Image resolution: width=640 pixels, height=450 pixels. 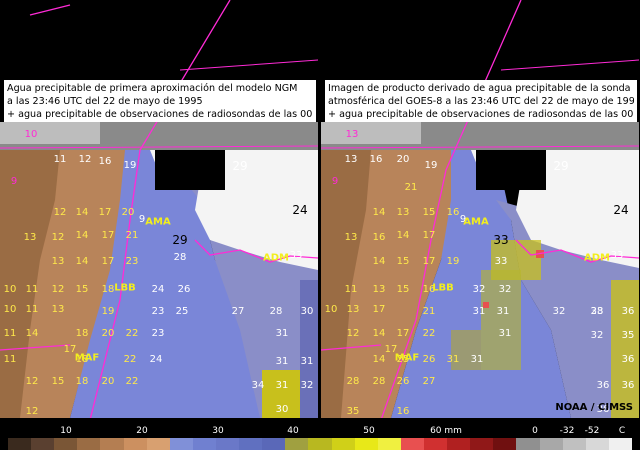 What do you see at coordinates (105, 101) in the screenshot?
I see `left-caption-line-2: a las 23:46 UTC del 22 de mayo de 1995` at bounding box center [105, 101].